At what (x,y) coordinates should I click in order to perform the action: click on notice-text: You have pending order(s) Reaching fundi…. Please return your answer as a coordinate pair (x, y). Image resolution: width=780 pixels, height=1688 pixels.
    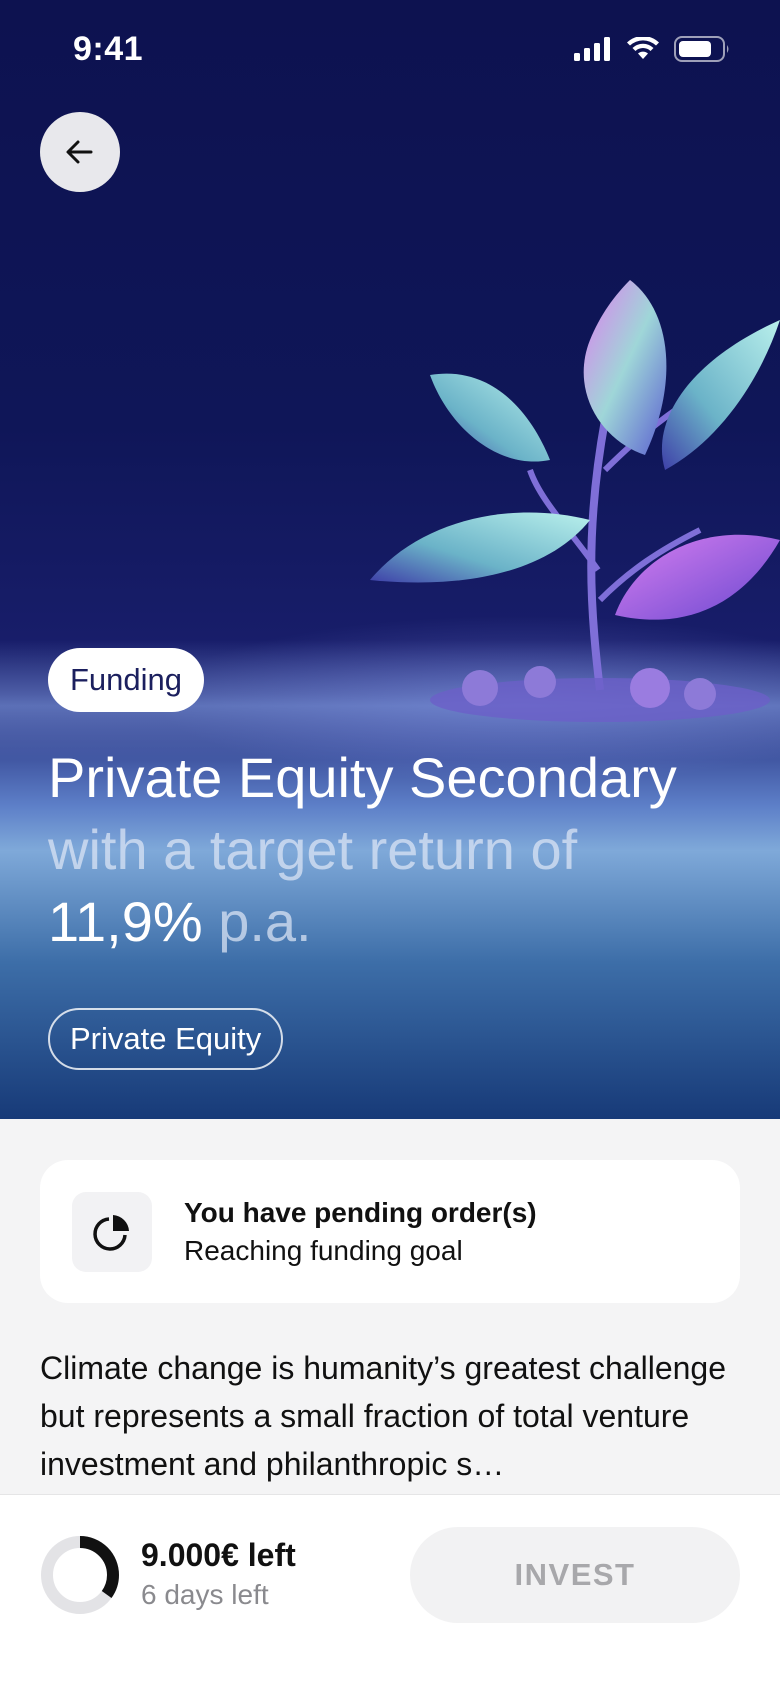
    Looking at the image, I should click on (360, 1232).